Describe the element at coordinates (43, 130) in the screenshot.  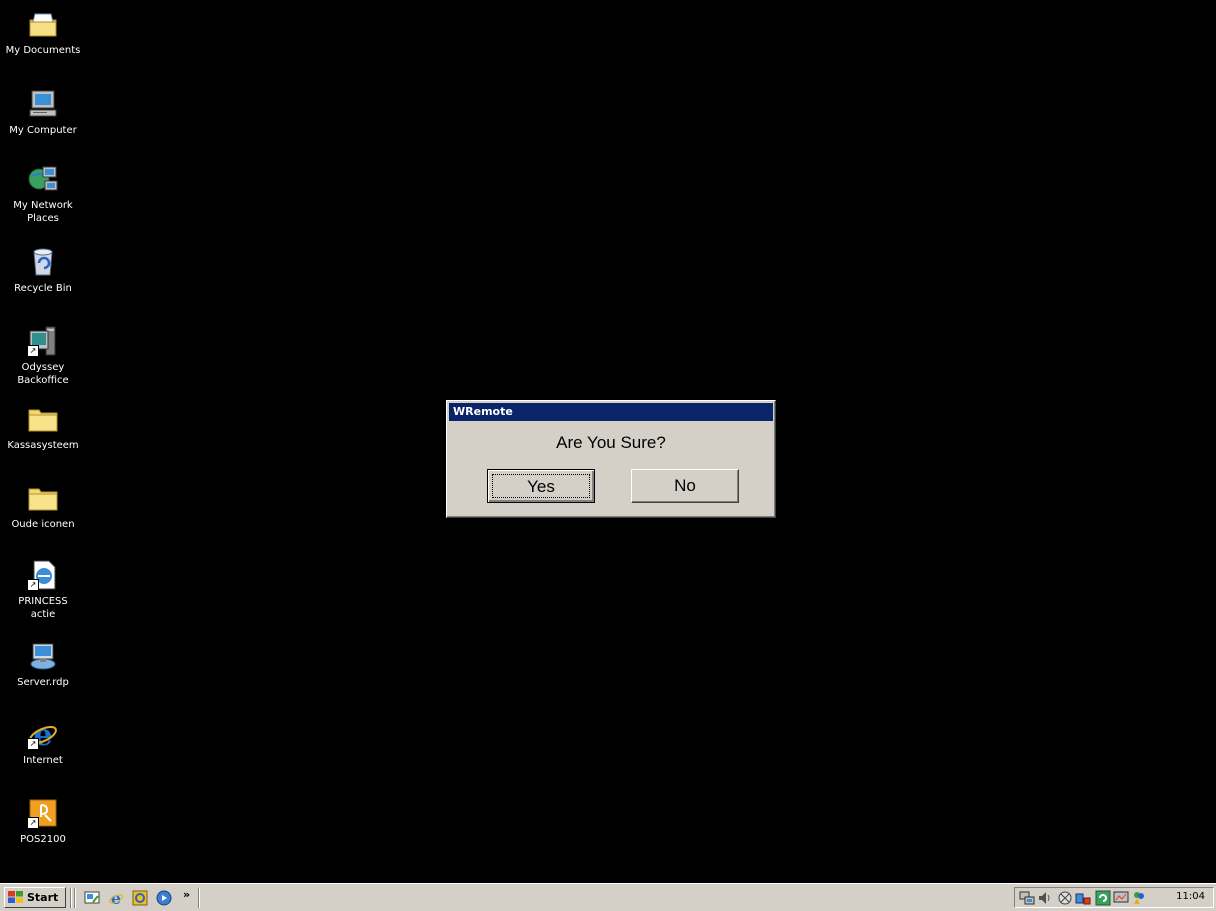
I see `desktop-icon-label: My Computer` at that location.